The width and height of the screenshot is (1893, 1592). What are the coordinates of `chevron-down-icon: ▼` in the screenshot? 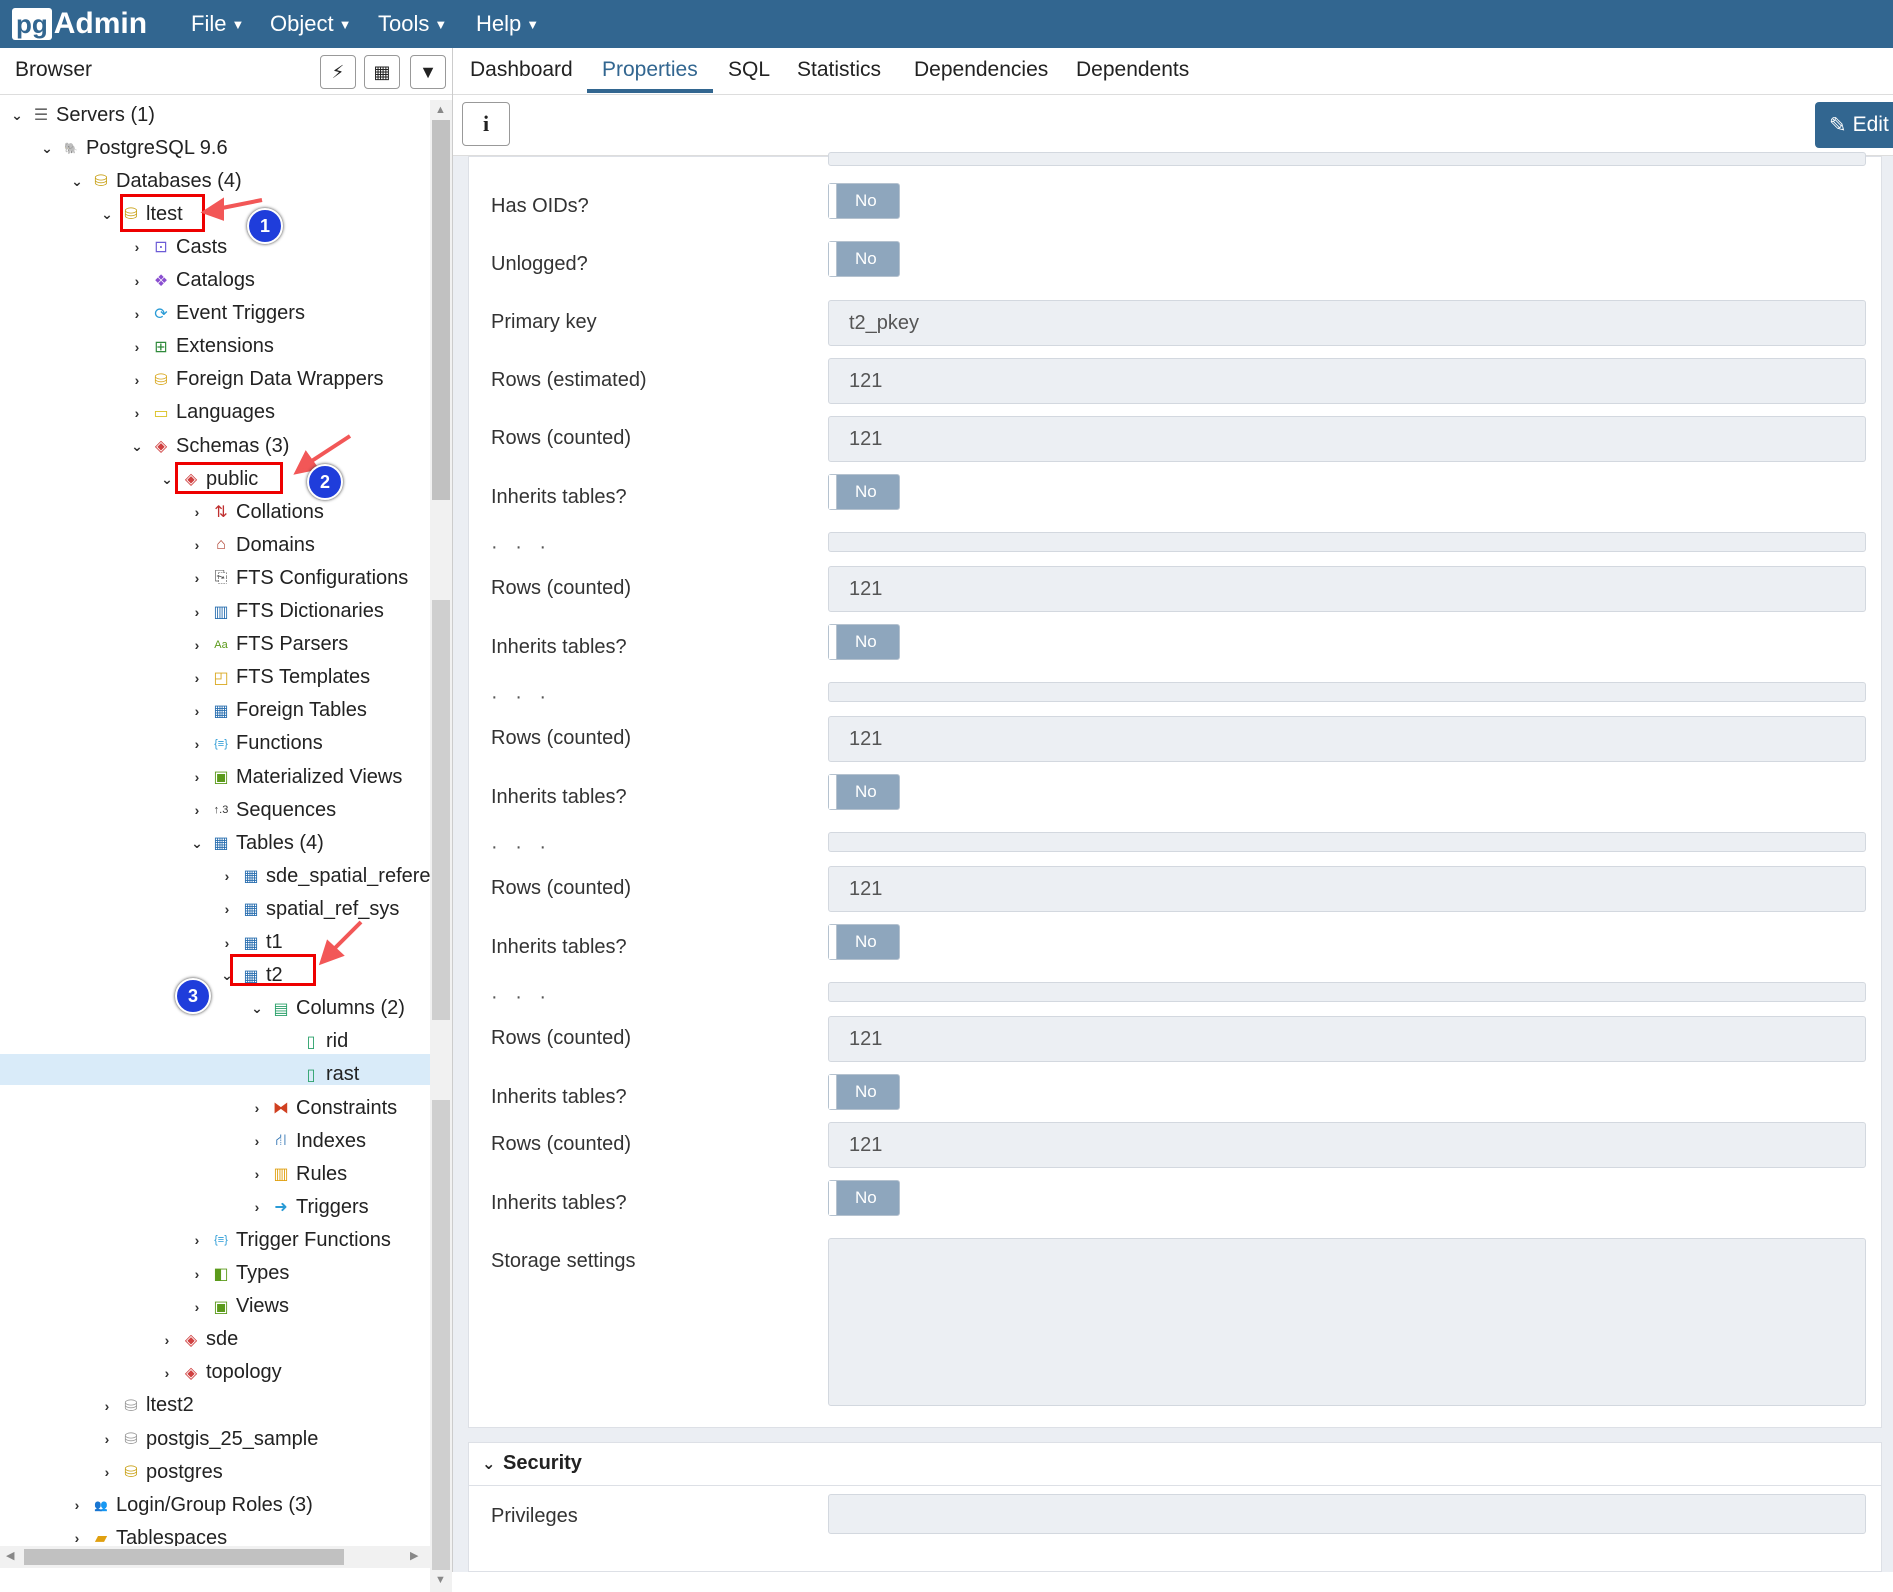 It's located at (533, 24).